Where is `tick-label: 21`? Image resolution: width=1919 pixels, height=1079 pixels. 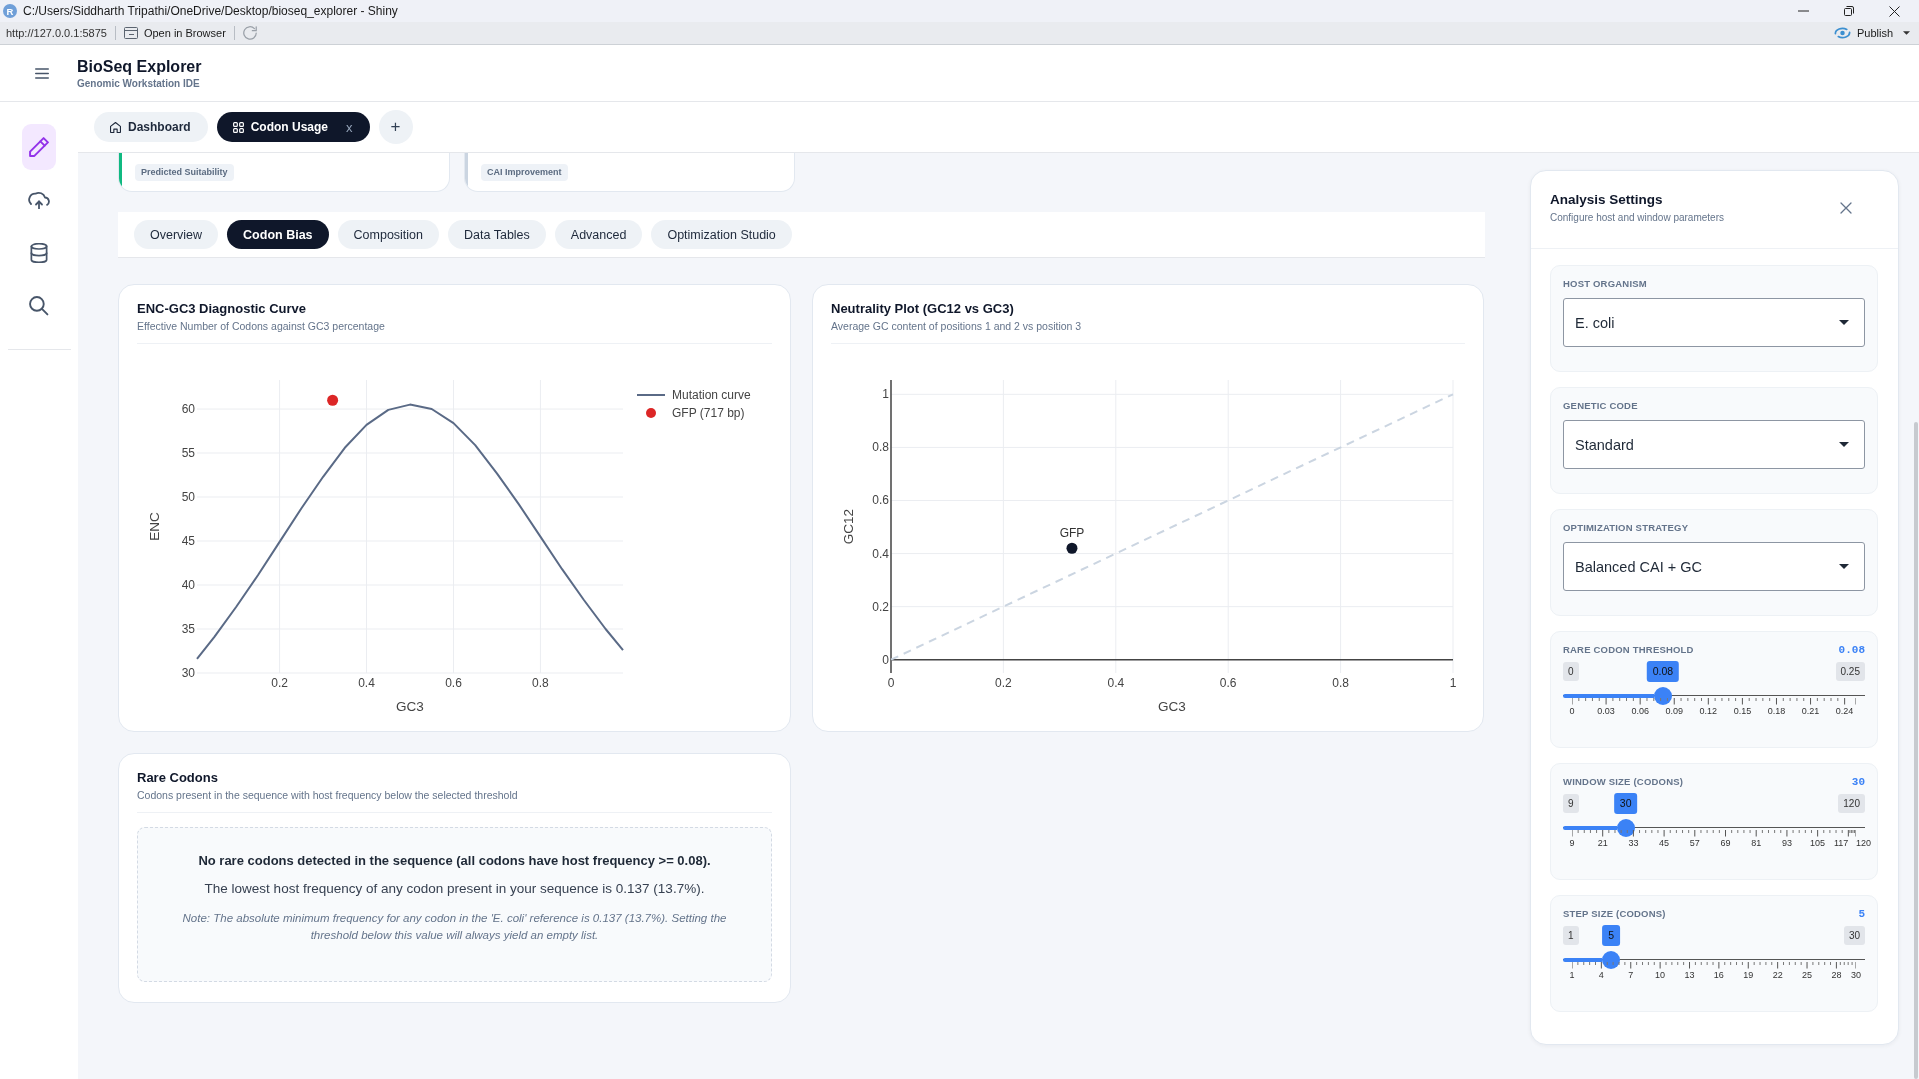
tick-label: 21 is located at coordinates (1602, 843).